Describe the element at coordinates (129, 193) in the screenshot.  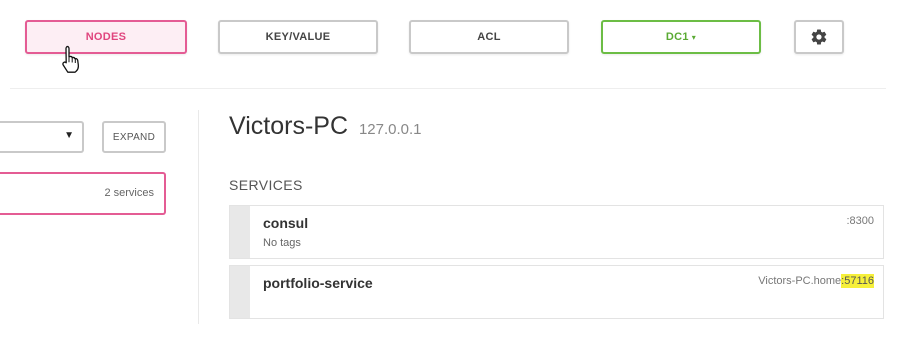
I see `node-service-count: 2 services` at that location.